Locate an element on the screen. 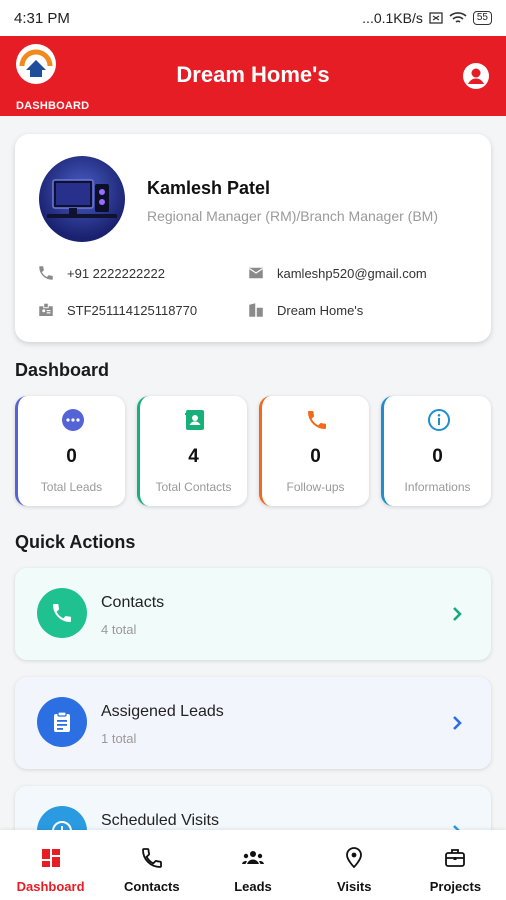  sim-icon is located at coordinates (436, 18).